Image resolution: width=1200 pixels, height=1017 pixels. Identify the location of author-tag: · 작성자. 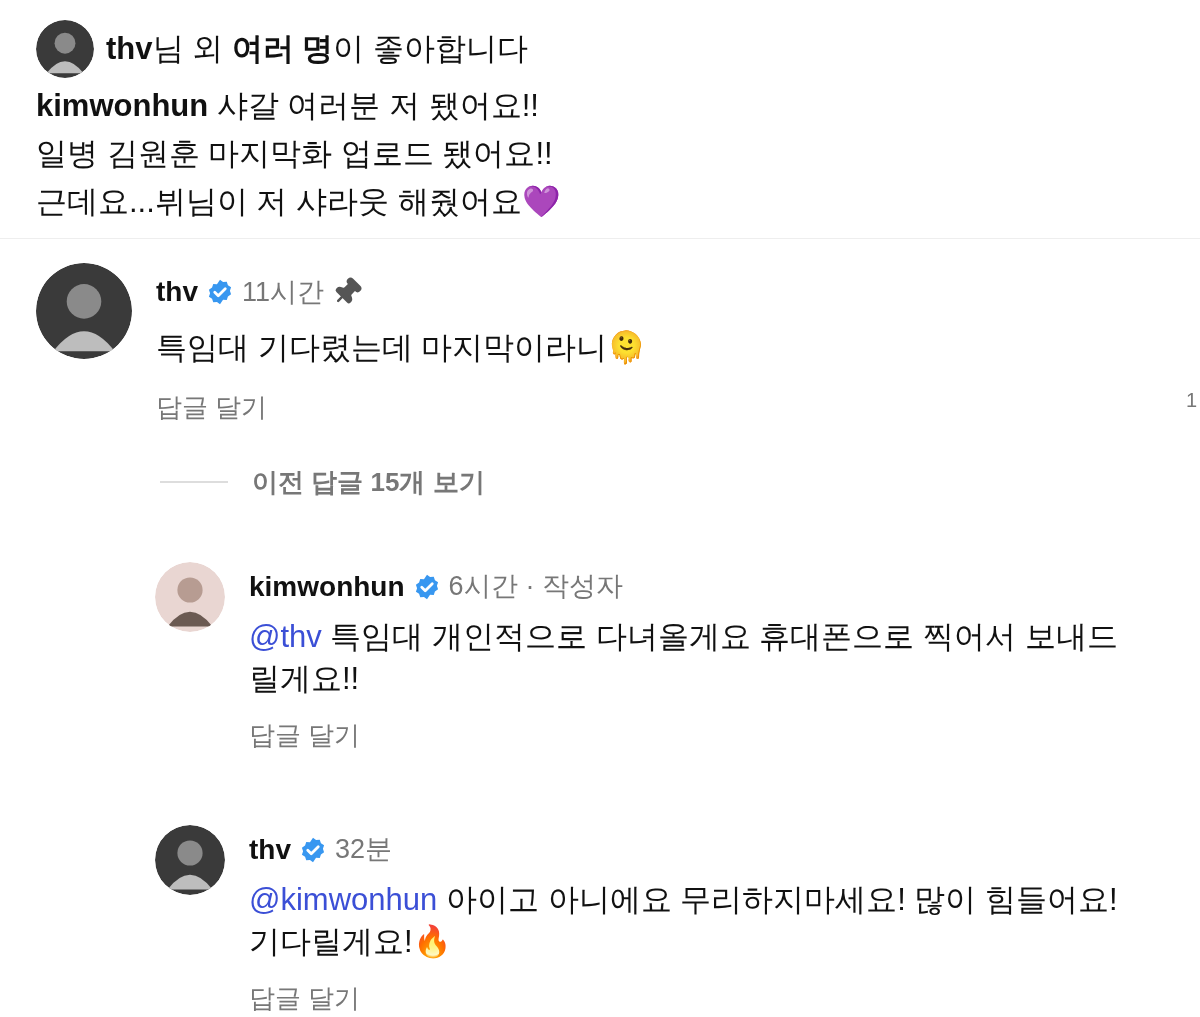
(574, 586).